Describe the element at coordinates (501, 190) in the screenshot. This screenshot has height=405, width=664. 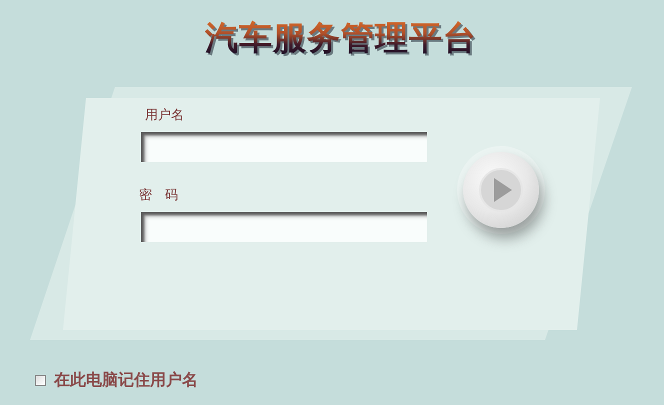
I see `play-icon` at that location.